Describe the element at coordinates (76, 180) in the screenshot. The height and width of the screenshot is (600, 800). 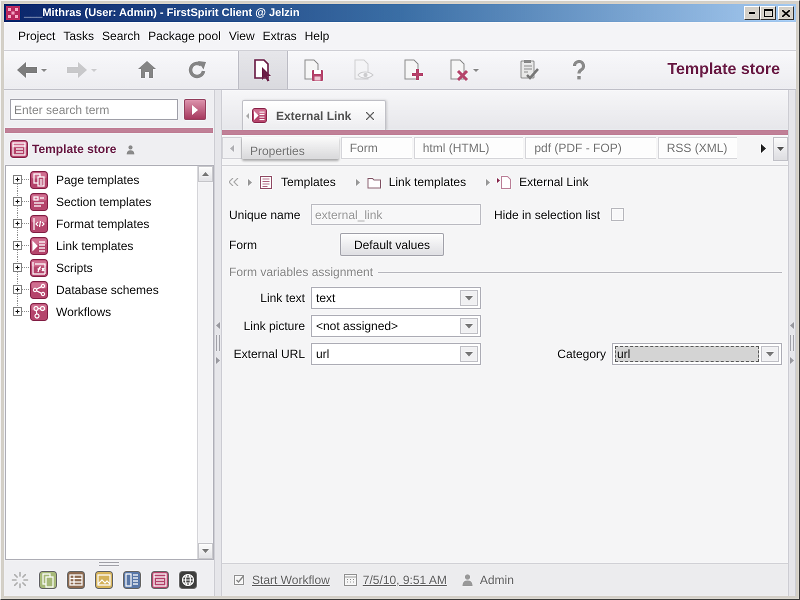
I see `tree-item: Page templates` at that location.